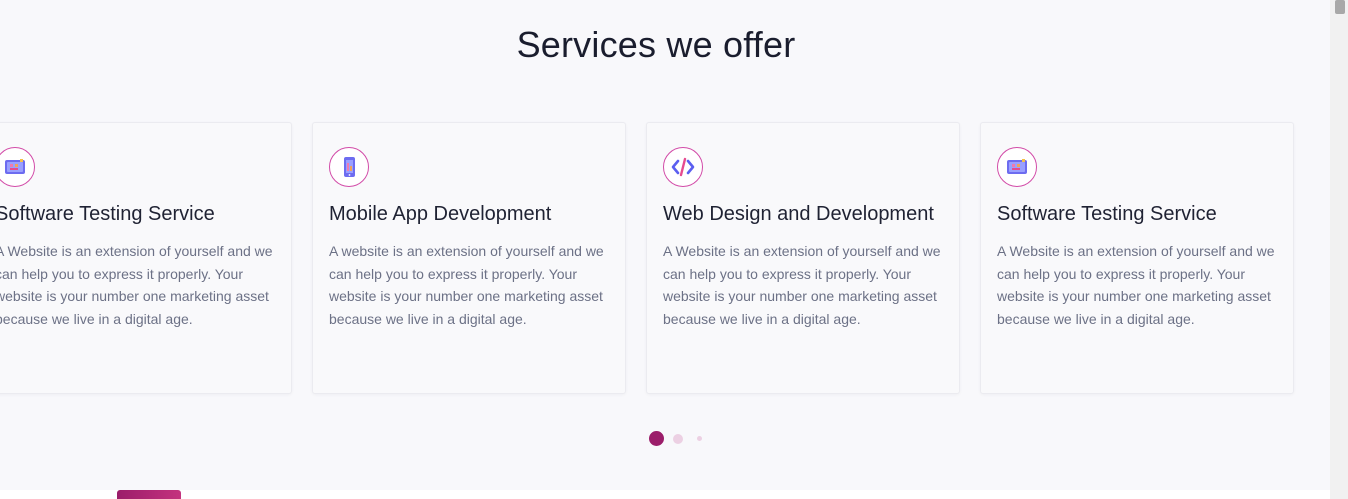  Describe the element at coordinates (665, 494) in the screenshot. I see `next-section-edge` at that location.